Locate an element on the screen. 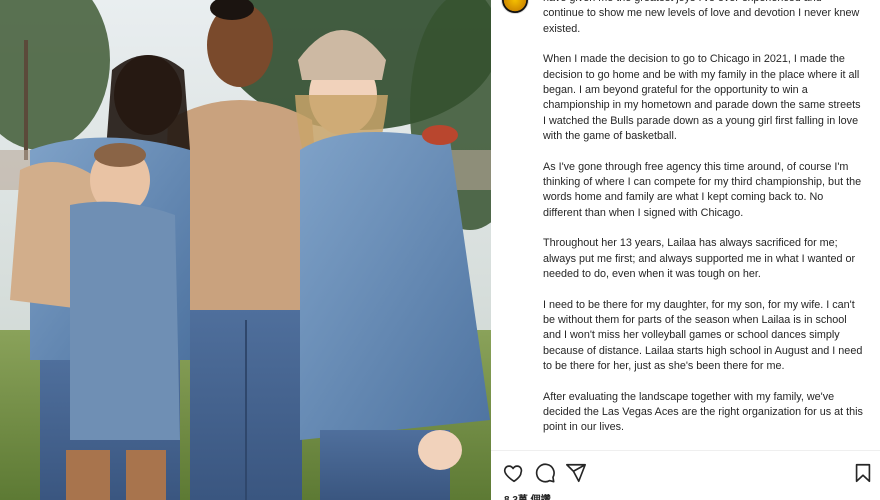  share-icon is located at coordinates (576, 473).